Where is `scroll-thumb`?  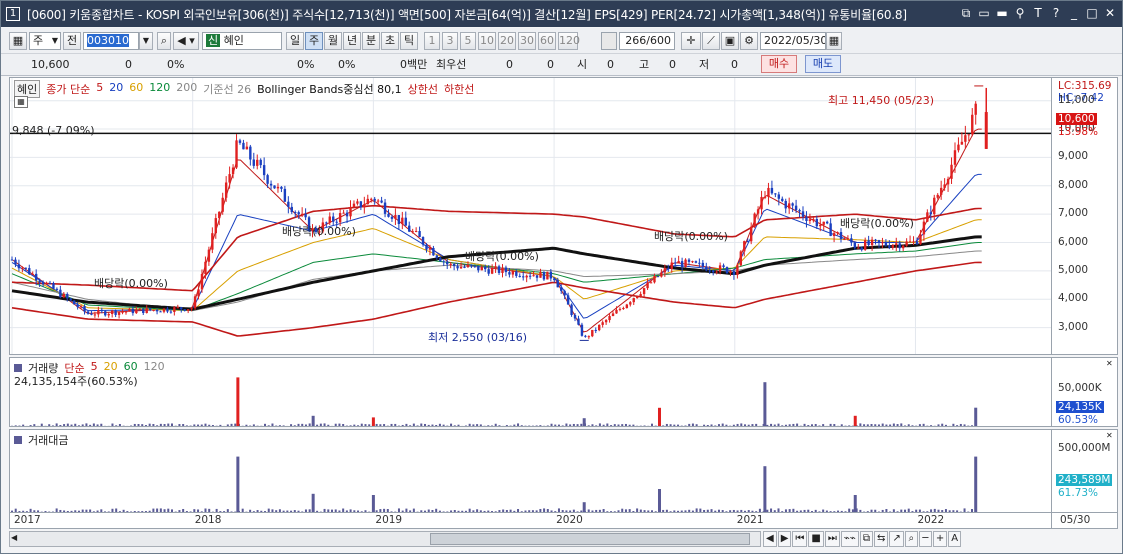
scroll-thumb is located at coordinates (590, 539).